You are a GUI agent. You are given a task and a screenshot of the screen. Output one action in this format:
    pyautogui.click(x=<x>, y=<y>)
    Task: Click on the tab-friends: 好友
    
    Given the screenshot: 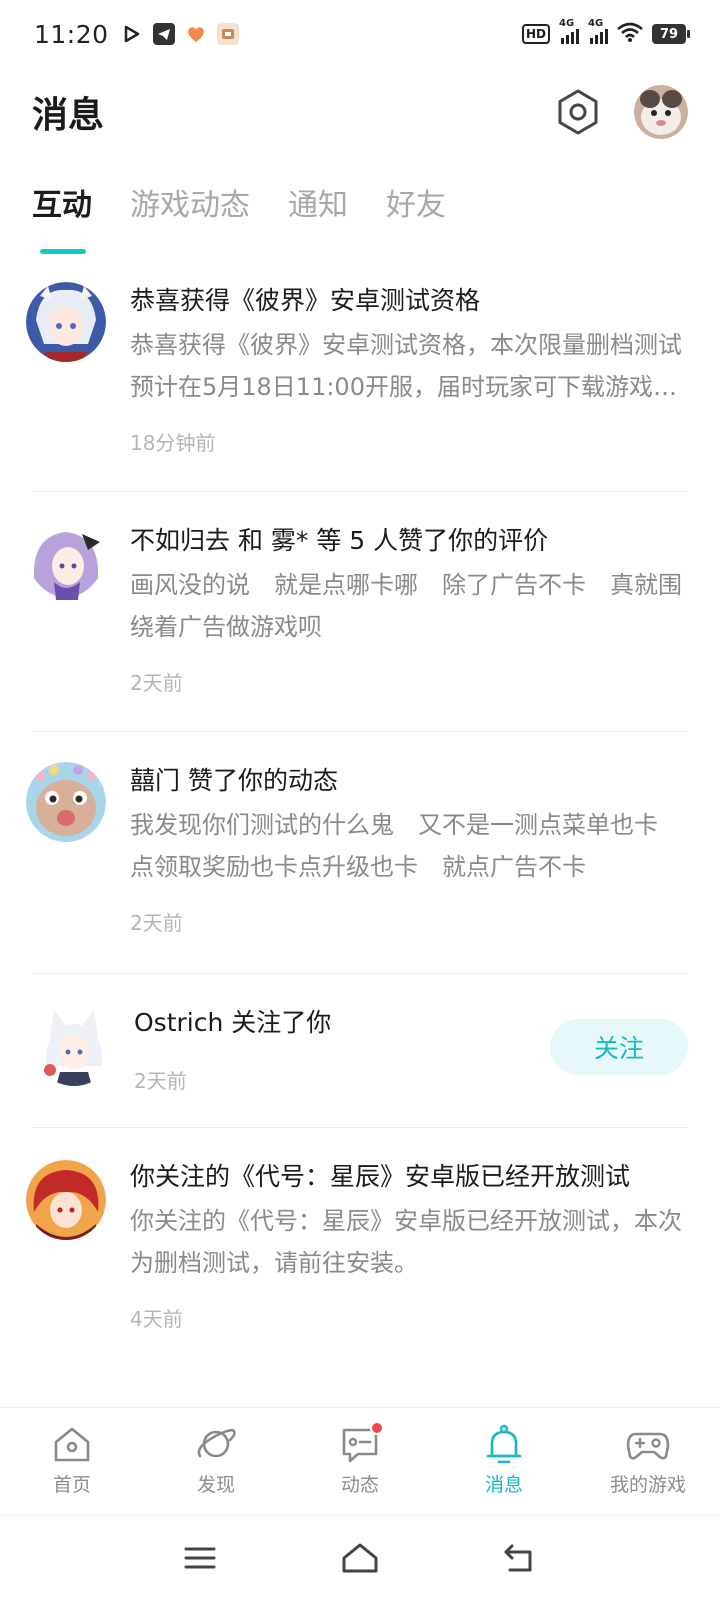 What is the action you would take?
    pyautogui.click(x=416, y=217)
    